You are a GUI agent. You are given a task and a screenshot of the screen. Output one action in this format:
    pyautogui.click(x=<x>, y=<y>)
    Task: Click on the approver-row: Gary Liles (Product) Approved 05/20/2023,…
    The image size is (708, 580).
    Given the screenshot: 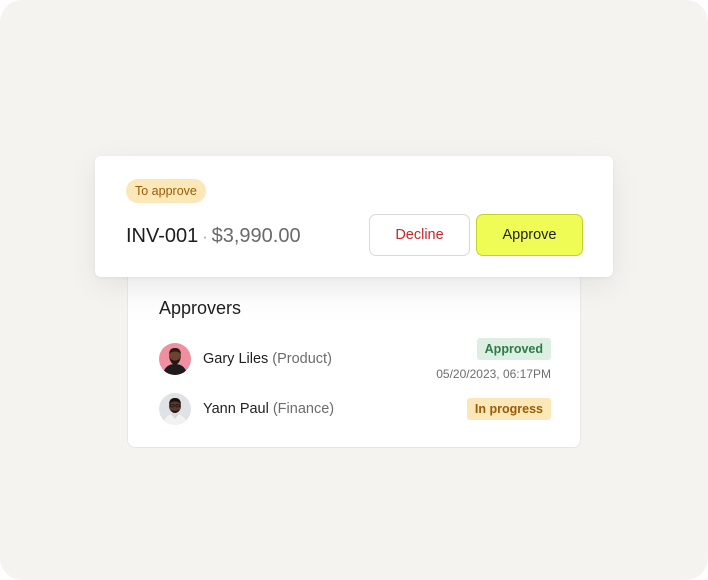 What is the action you would take?
    pyautogui.click(x=355, y=359)
    